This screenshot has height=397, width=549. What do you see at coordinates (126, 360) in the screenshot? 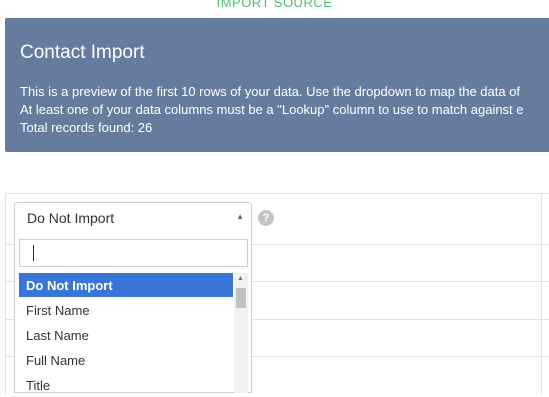
I see `option-full-name: Full Name` at bounding box center [126, 360].